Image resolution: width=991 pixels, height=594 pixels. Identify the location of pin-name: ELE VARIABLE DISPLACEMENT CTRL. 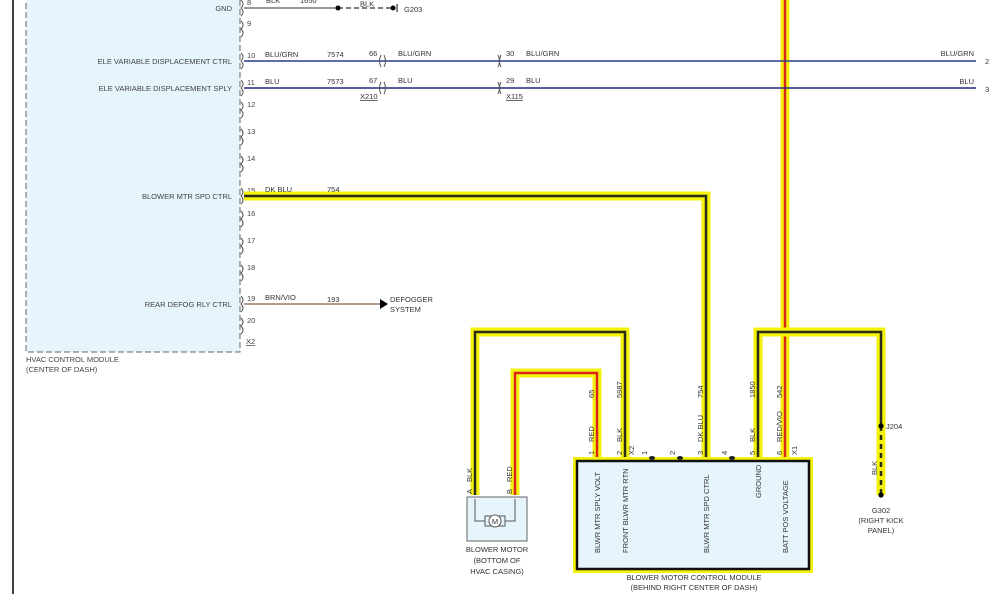
(165, 61).